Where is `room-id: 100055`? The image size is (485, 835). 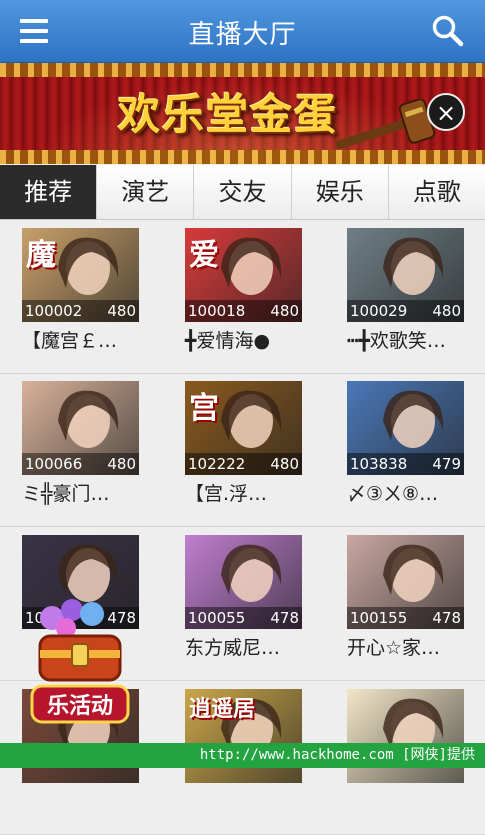 room-id: 100055 is located at coordinates (217, 618).